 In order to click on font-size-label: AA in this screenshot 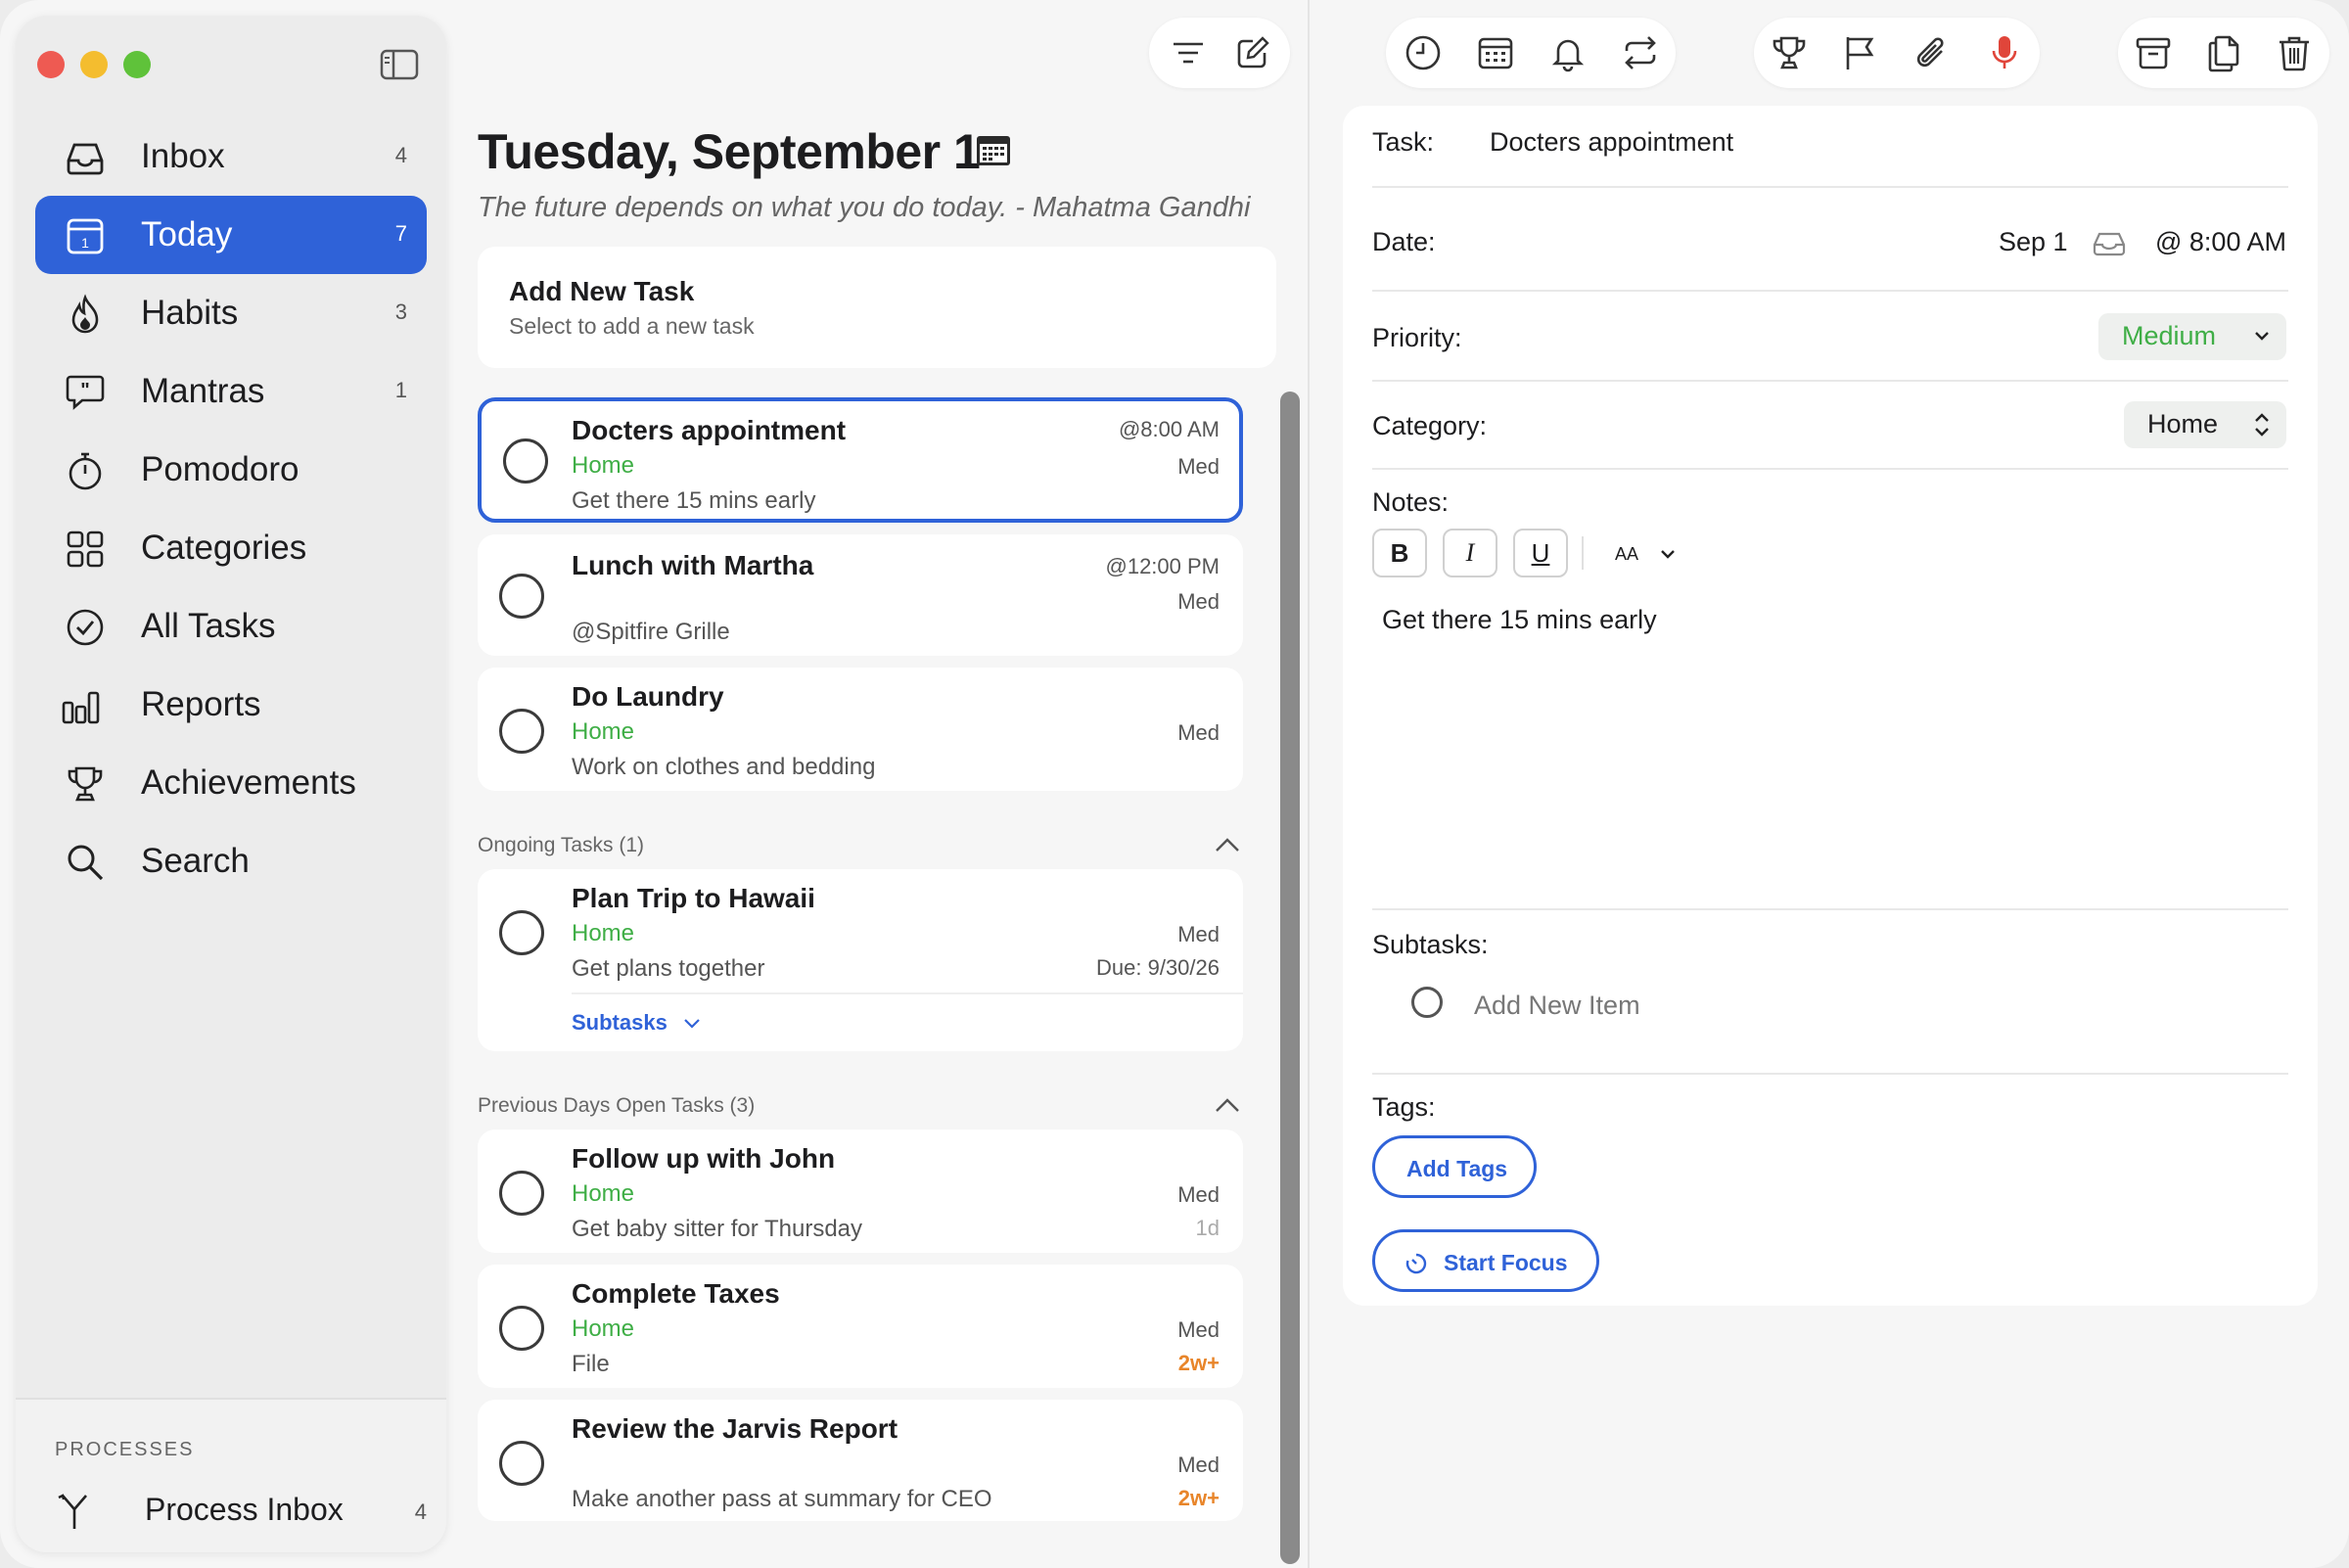, I will do `click(1627, 554)`.